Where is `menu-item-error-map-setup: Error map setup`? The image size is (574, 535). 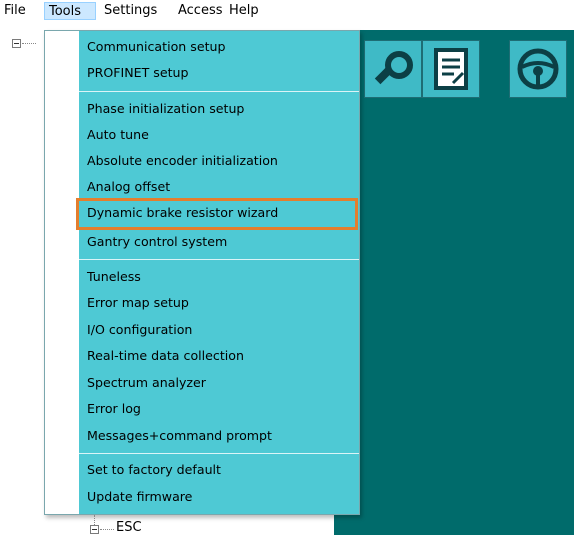
menu-item-error-map-setup: Error map setup is located at coordinates (219, 303).